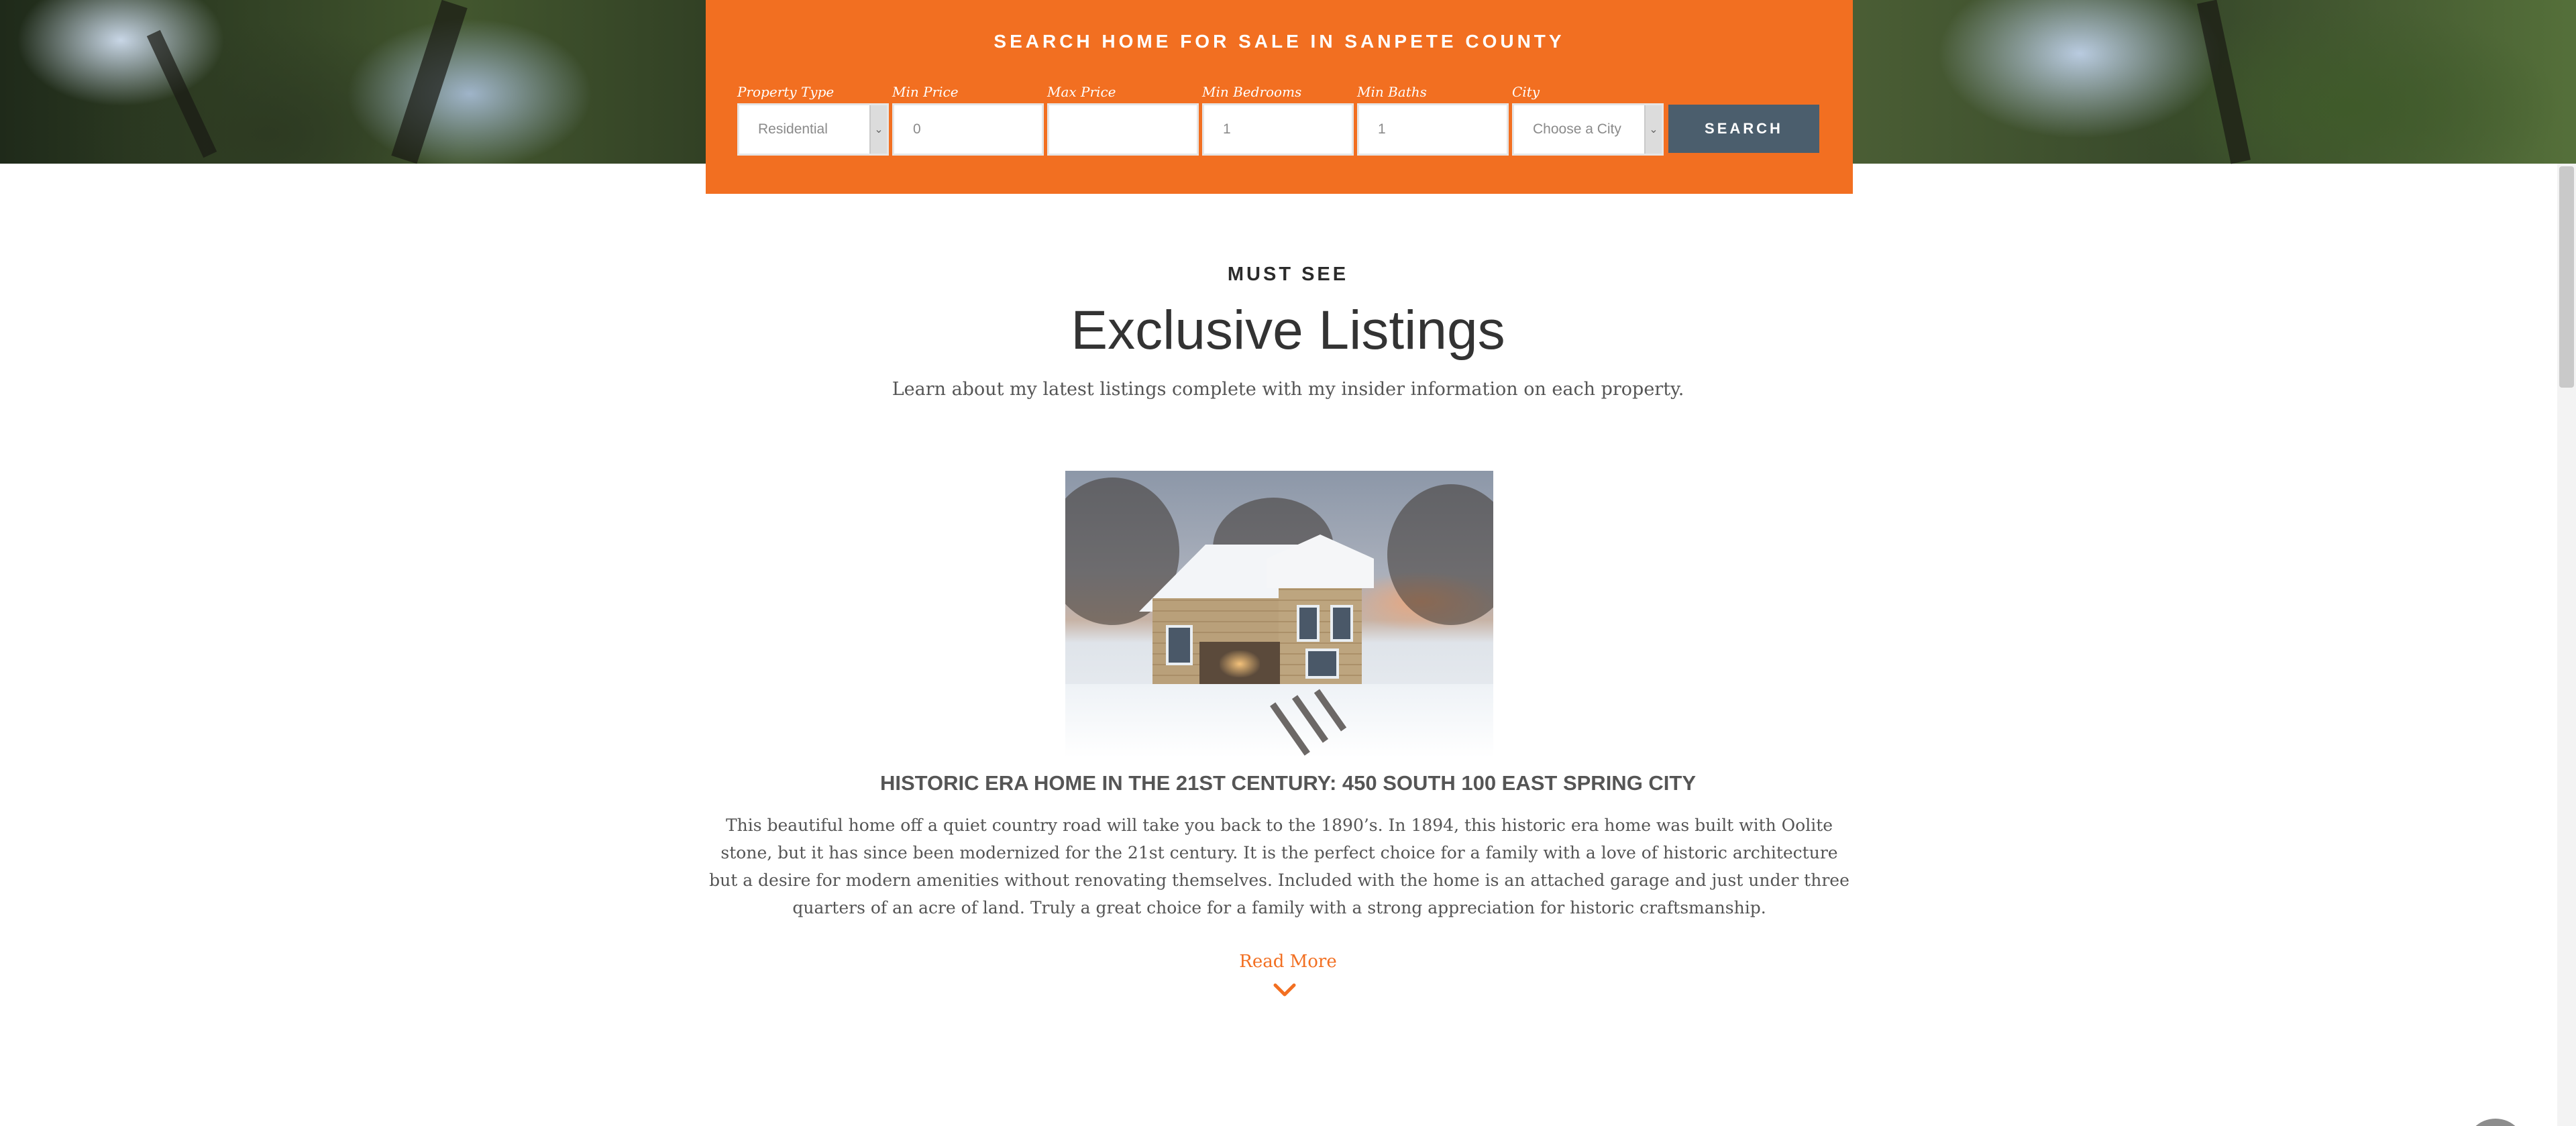 The height and width of the screenshot is (1126, 2576). What do you see at coordinates (1288, 274) in the screenshot?
I see `section-eyebrow: MUST SEE` at bounding box center [1288, 274].